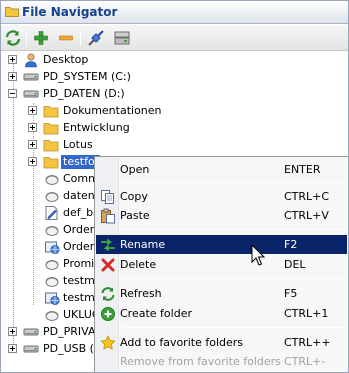  I want to click on drive-properties-icon, so click(122, 38).